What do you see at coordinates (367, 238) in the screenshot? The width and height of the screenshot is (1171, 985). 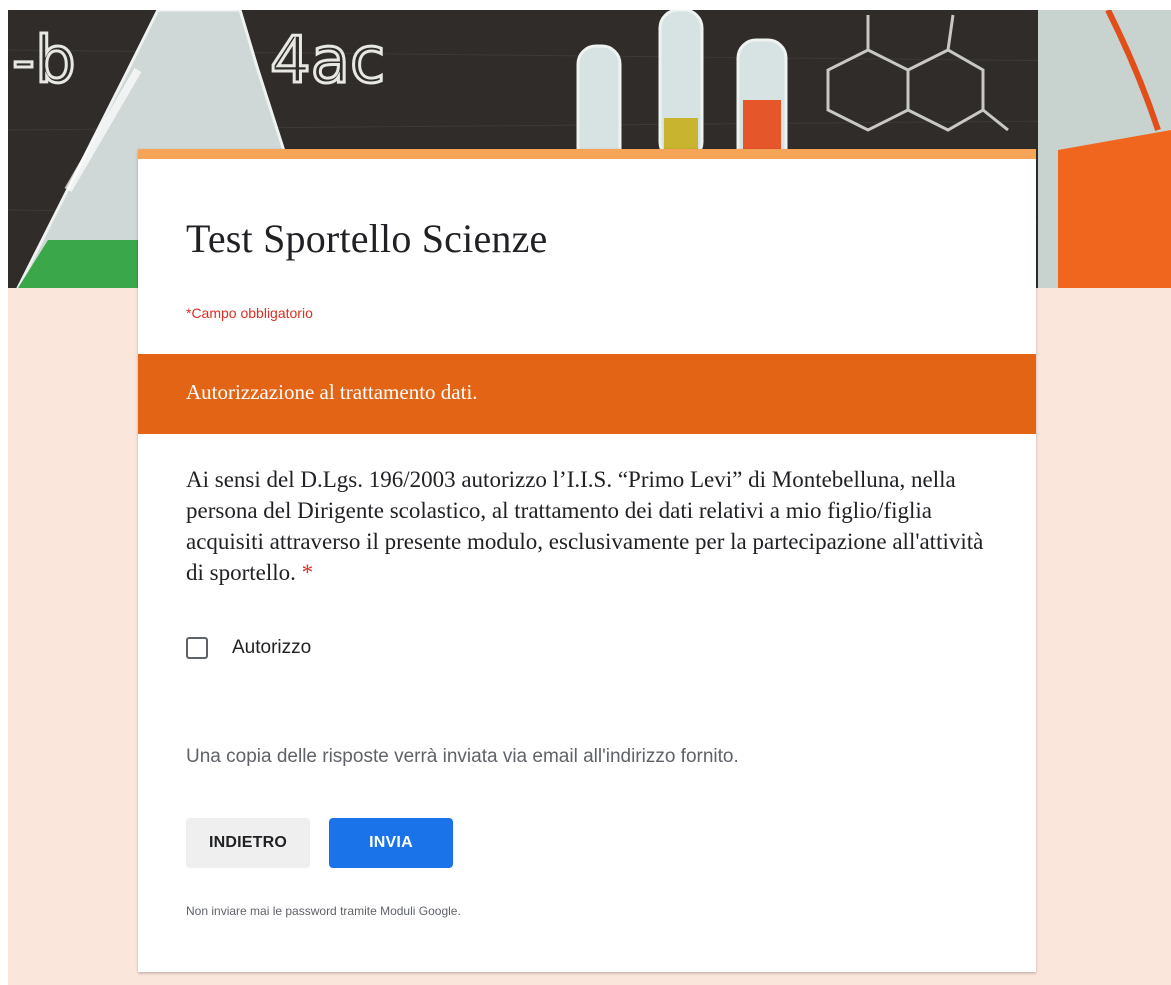 I see `form-title: Test Sportello Scienze` at bounding box center [367, 238].